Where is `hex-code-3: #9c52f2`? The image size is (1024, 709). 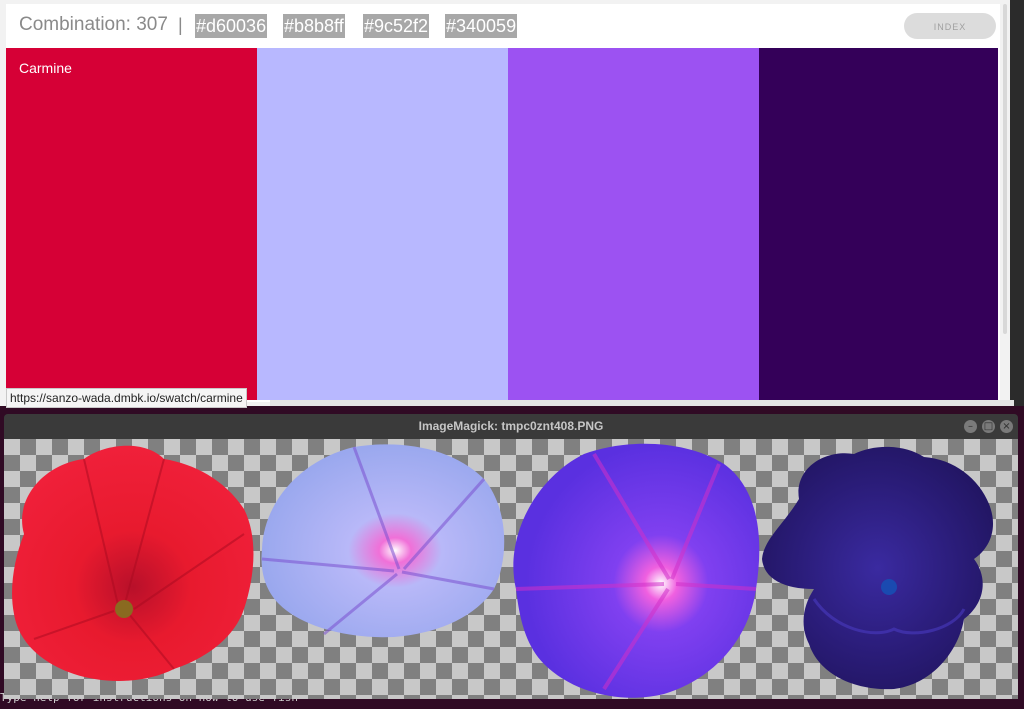
hex-code-3: #9c52f2 is located at coordinates (396, 26).